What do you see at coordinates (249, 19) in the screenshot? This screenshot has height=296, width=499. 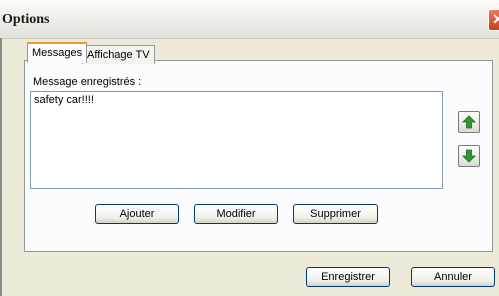 I see `title-bar: Options ✕` at bounding box center [249, 19].